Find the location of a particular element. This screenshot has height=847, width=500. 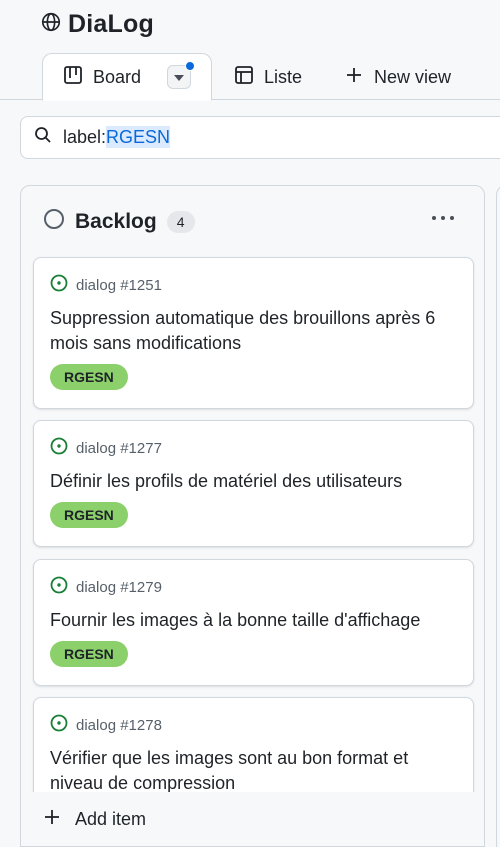

tab-liste: Liste is located at coordinates (268, 77).